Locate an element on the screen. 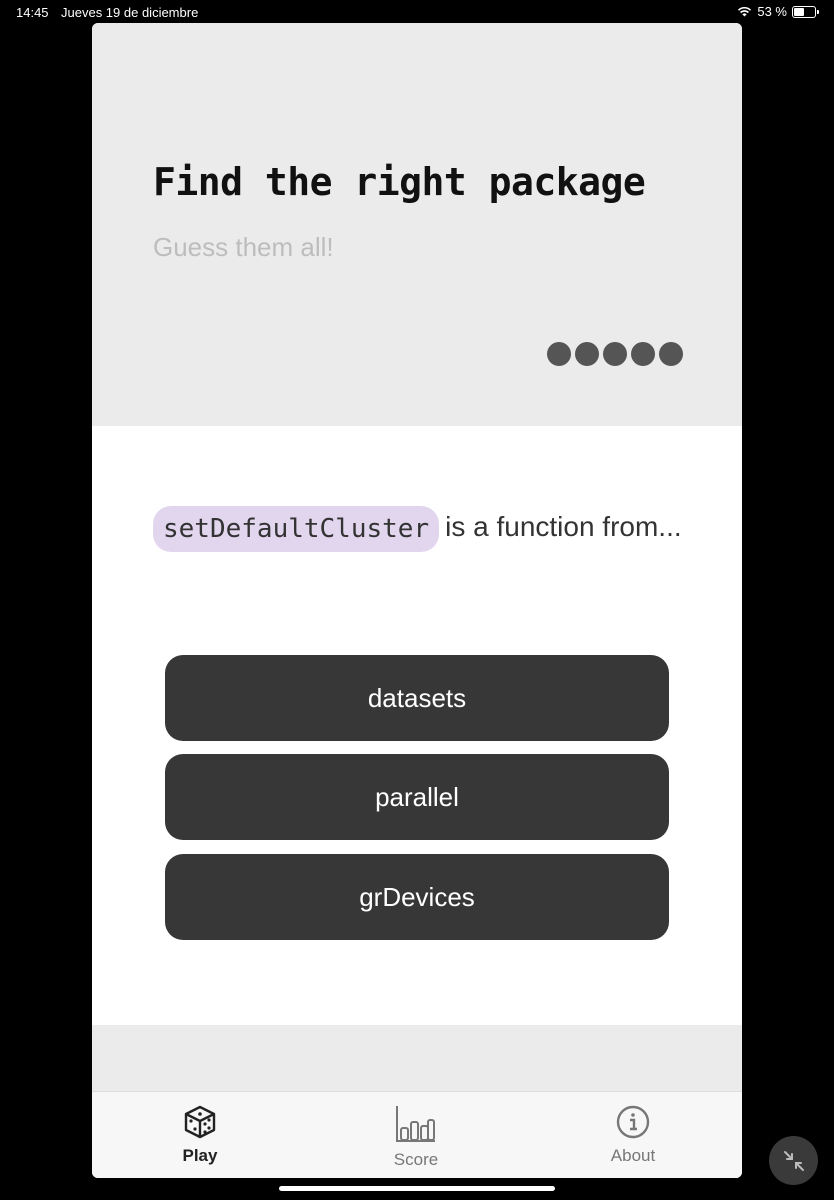 This screenshot has width=834, height=1200. tab-play: Play is located at coordinates (200, 1135).